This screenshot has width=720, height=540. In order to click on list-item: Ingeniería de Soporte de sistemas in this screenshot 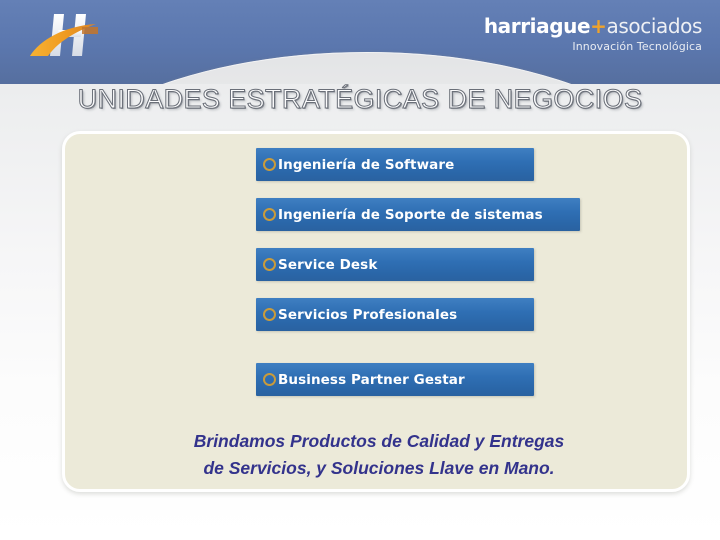, I will do `click(418, 214)`.